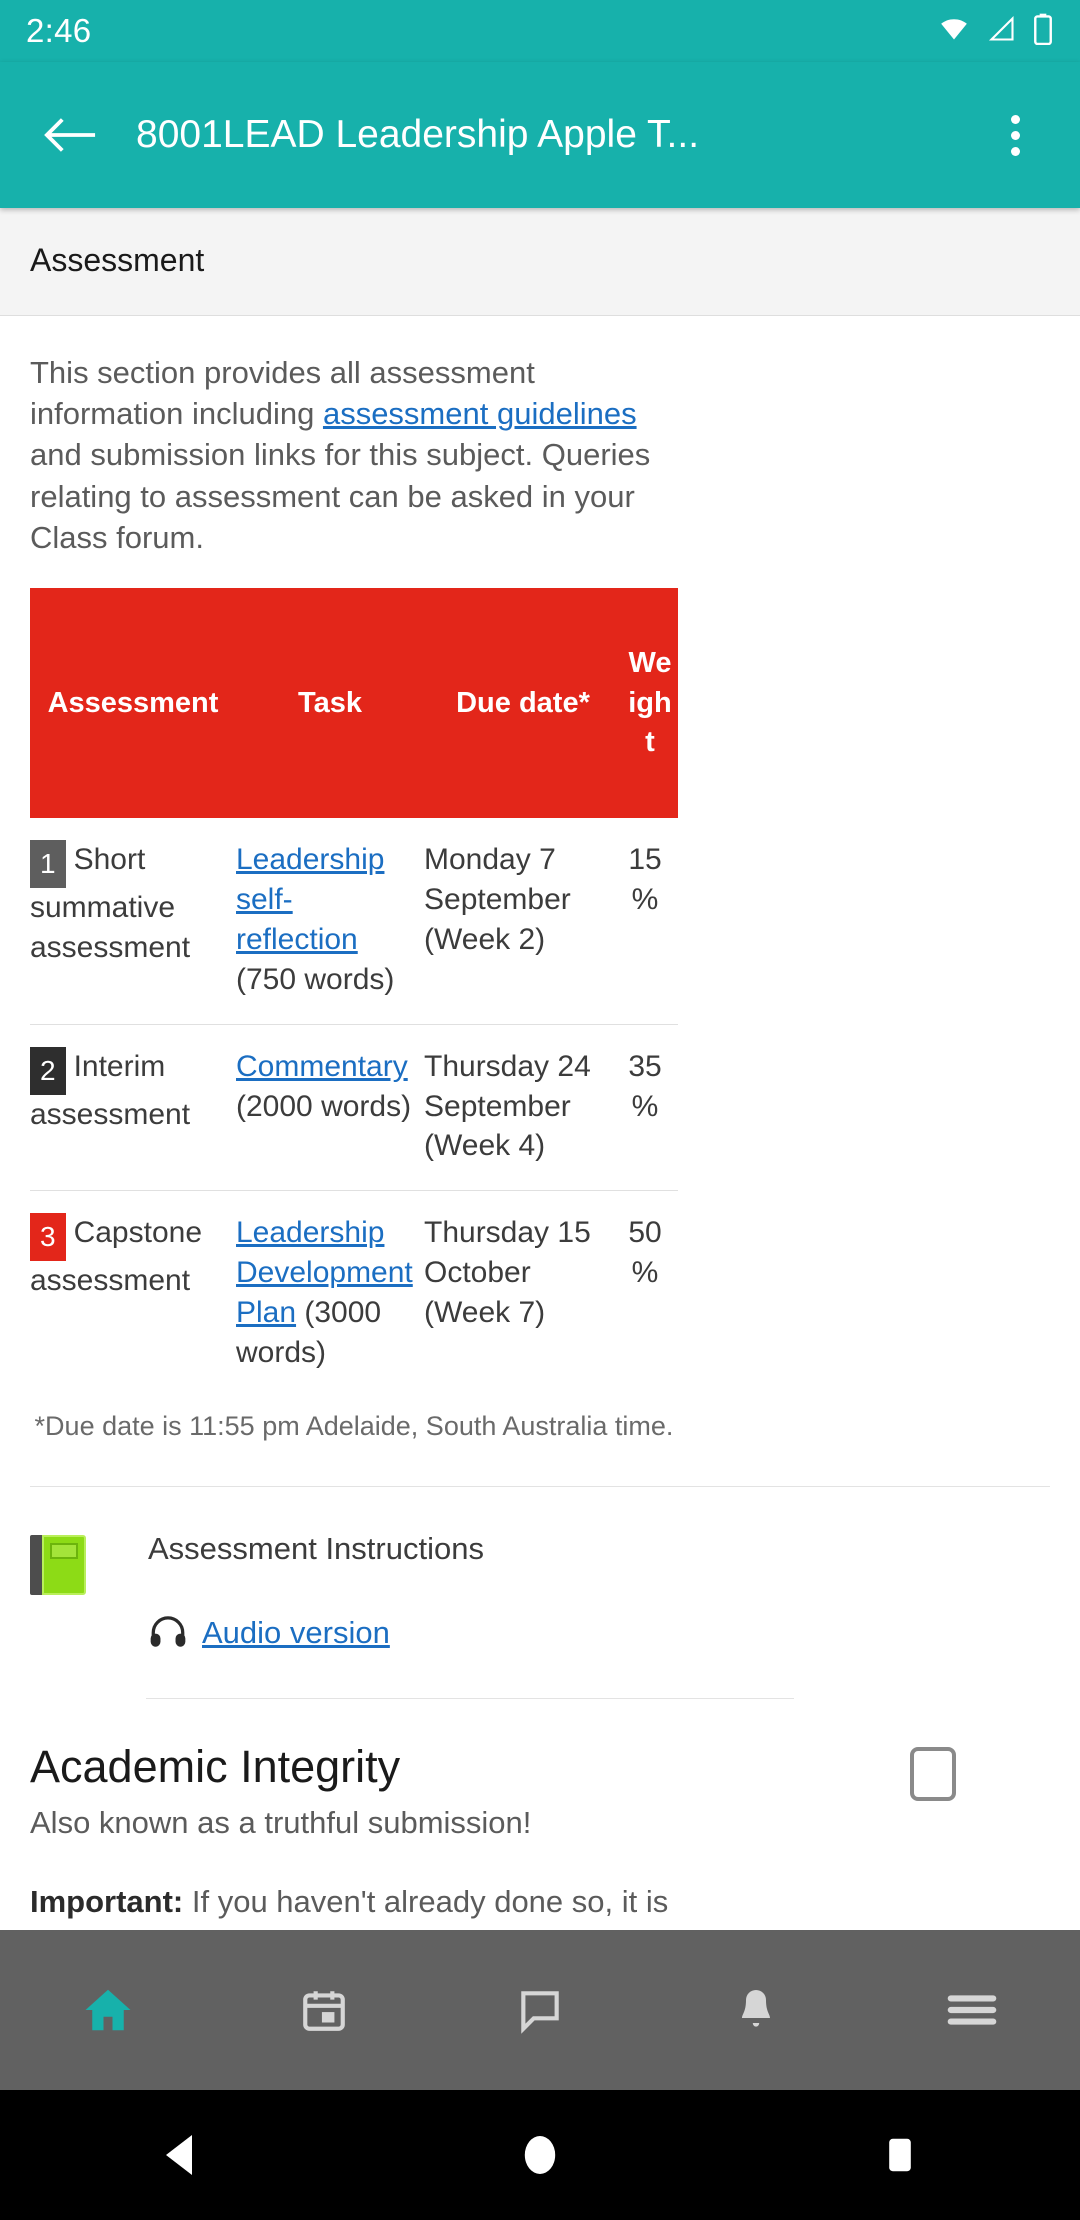  I want to click on cell-assessment: 2 Interim assessment, so click(133, 1108).